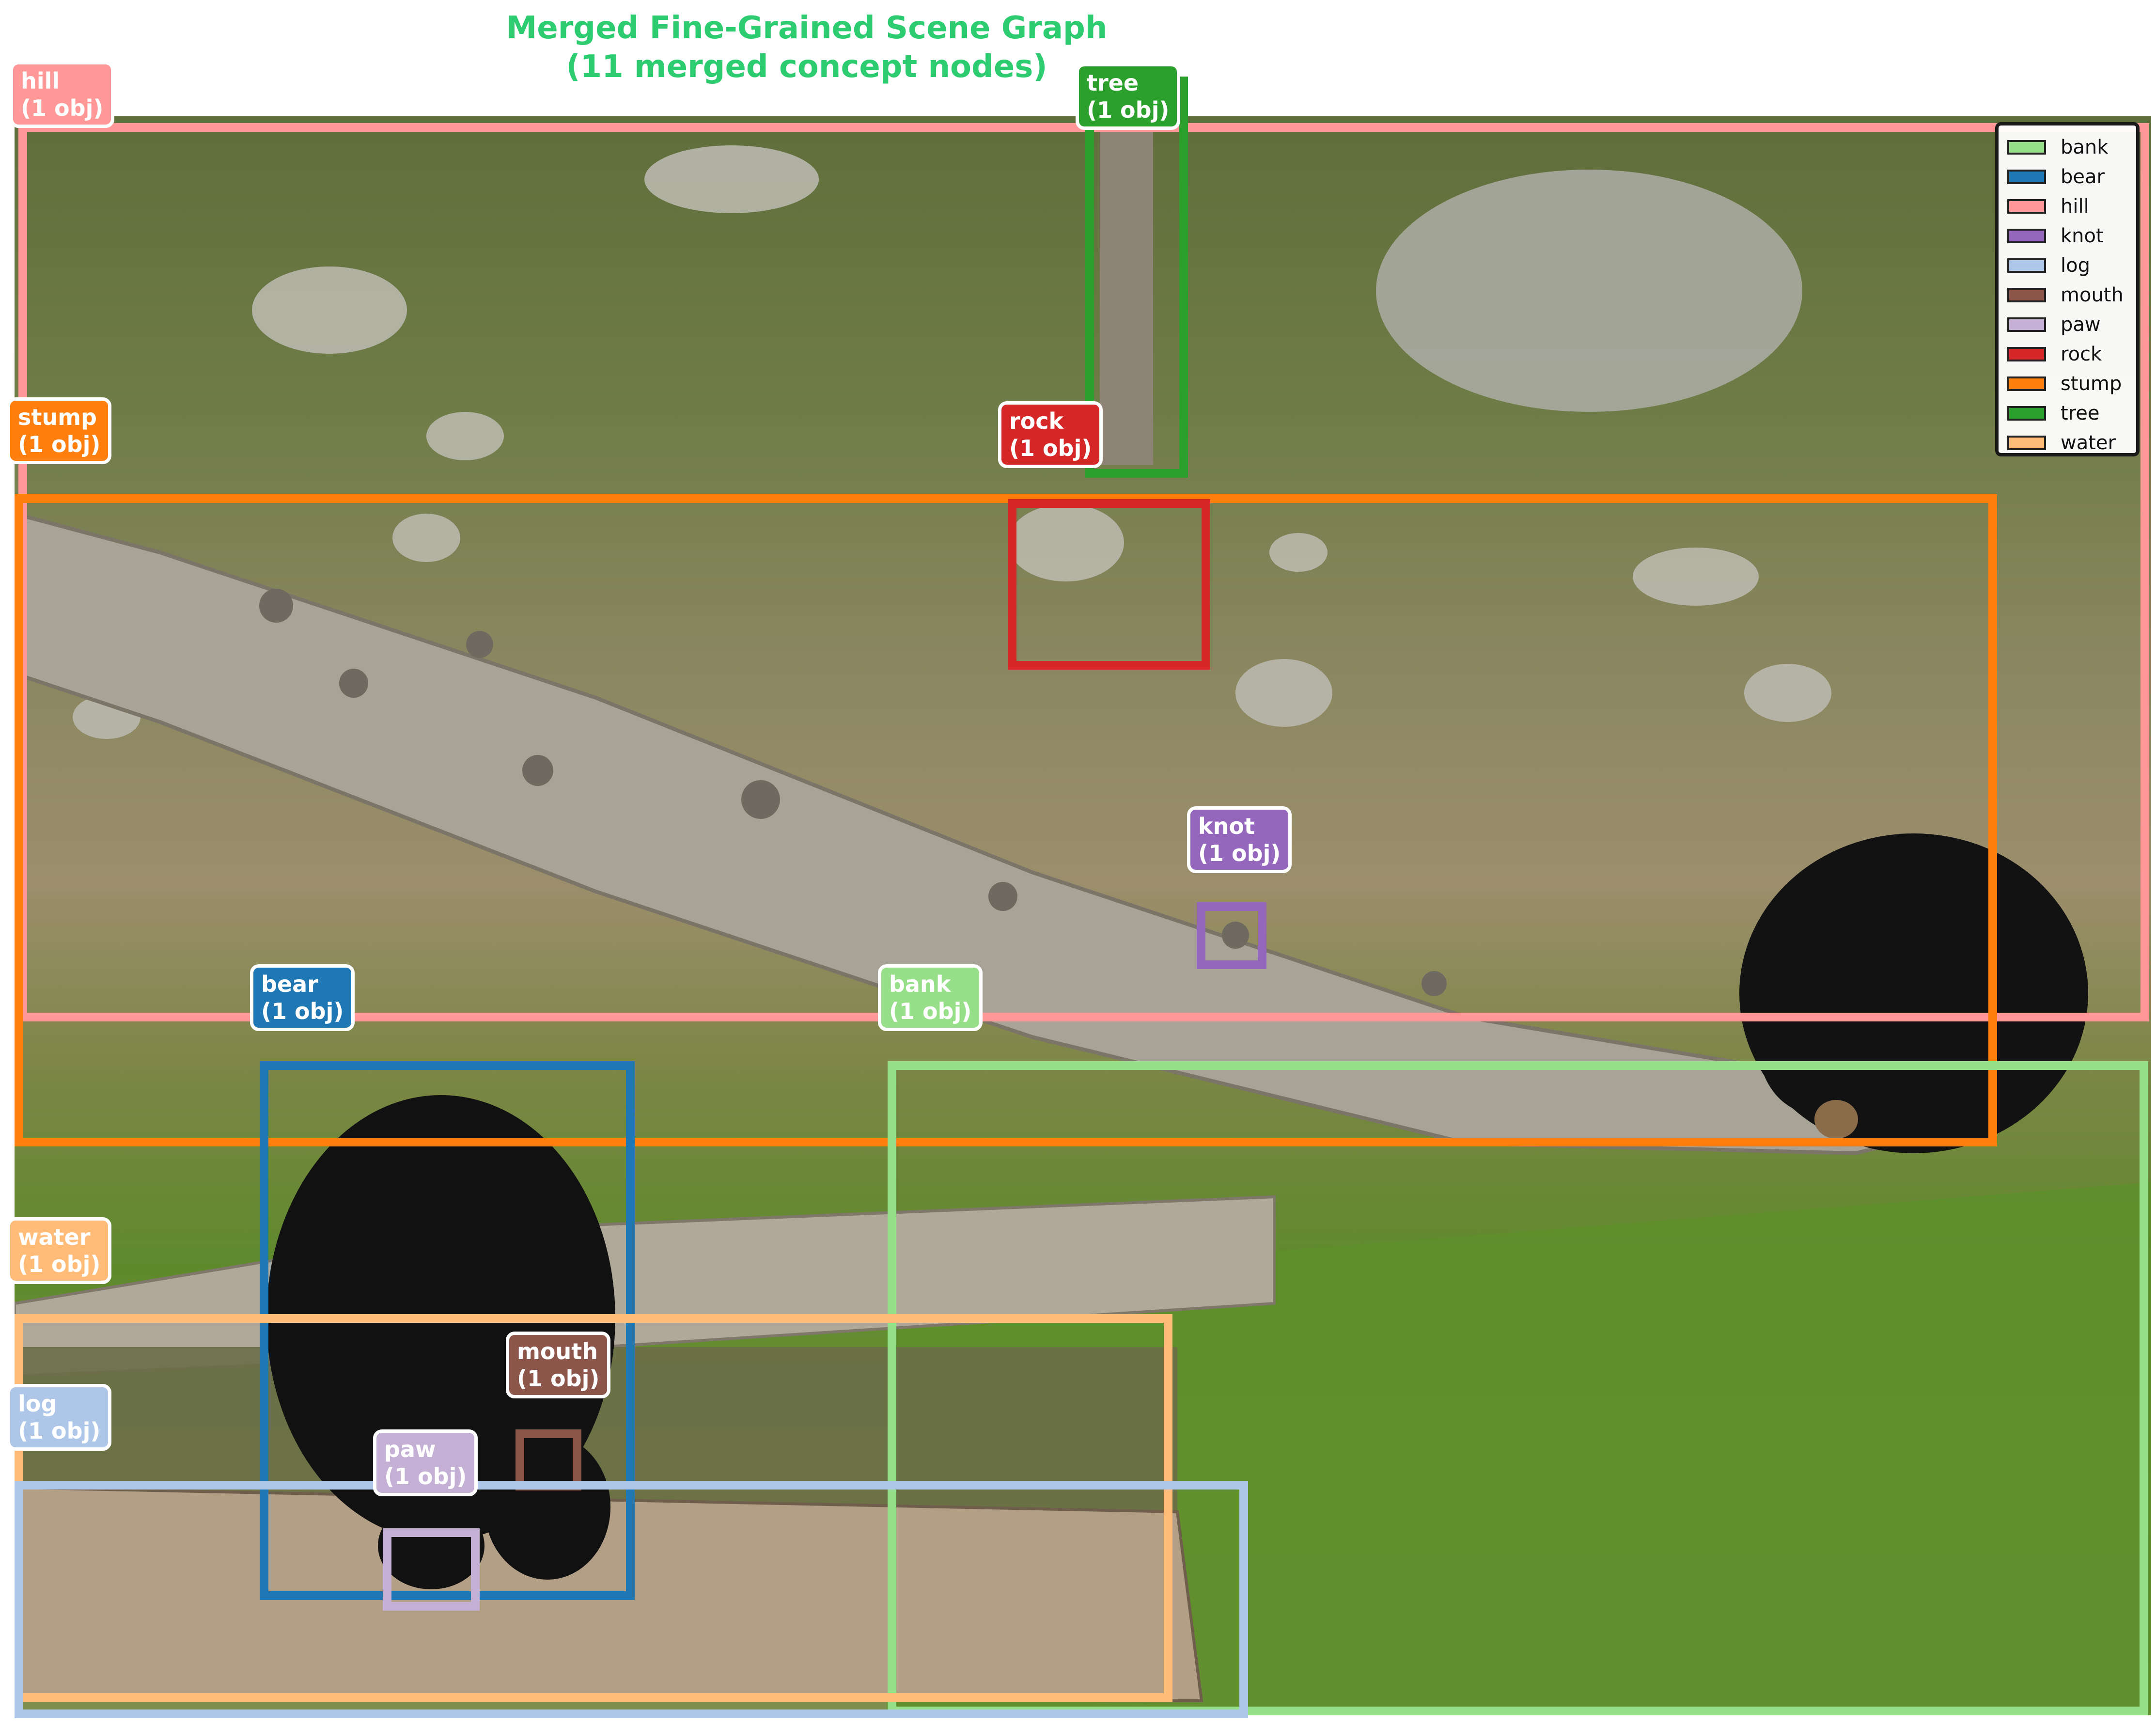  I want to click on legend-swatch-rock, so click(2026, 353).